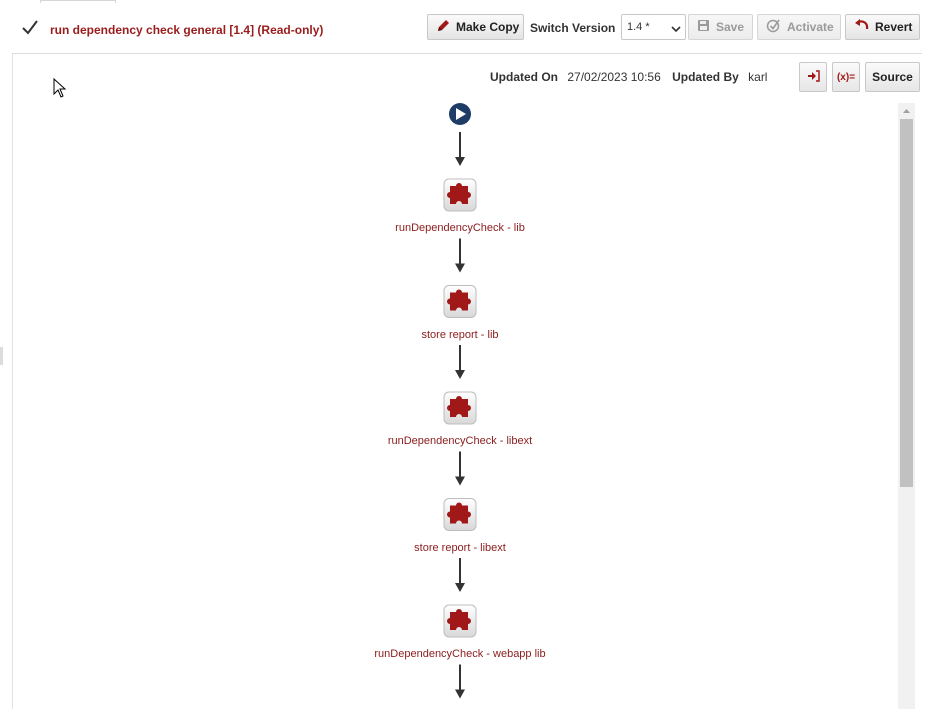 The image size is (933, 709). I want to click on variables-button: (x)=, so click(846, 77).